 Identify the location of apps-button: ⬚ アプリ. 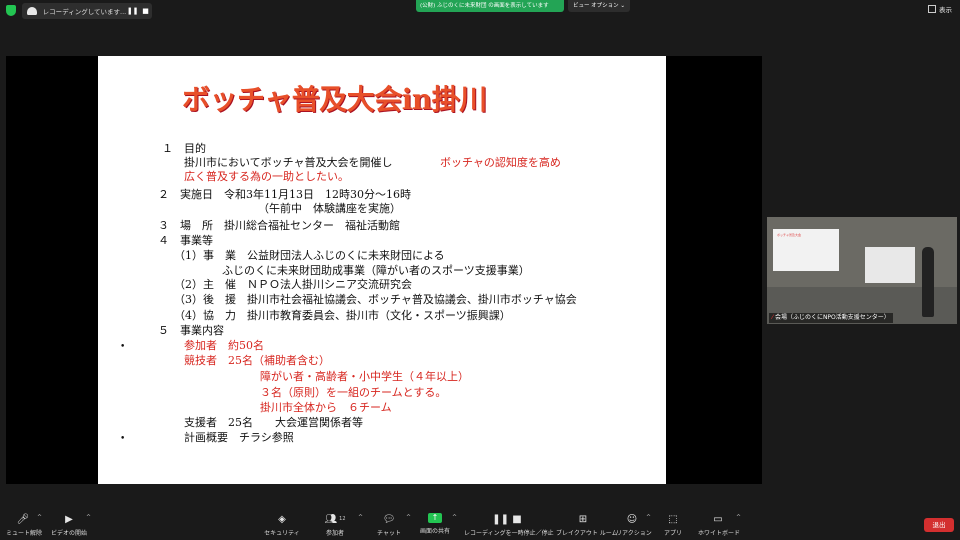
(673, 525).